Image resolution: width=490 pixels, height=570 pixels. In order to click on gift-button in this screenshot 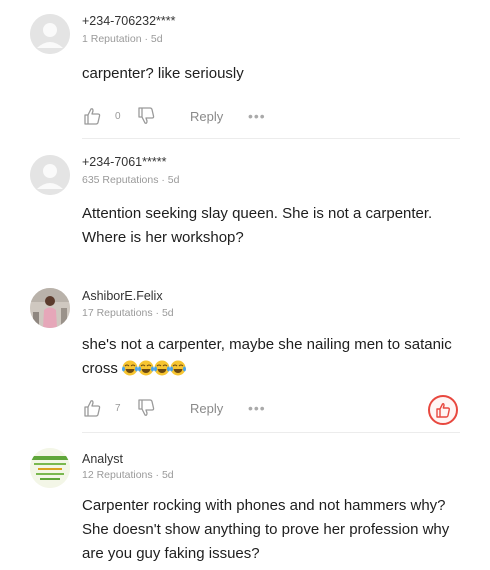, I will do `click(443, 410)`.